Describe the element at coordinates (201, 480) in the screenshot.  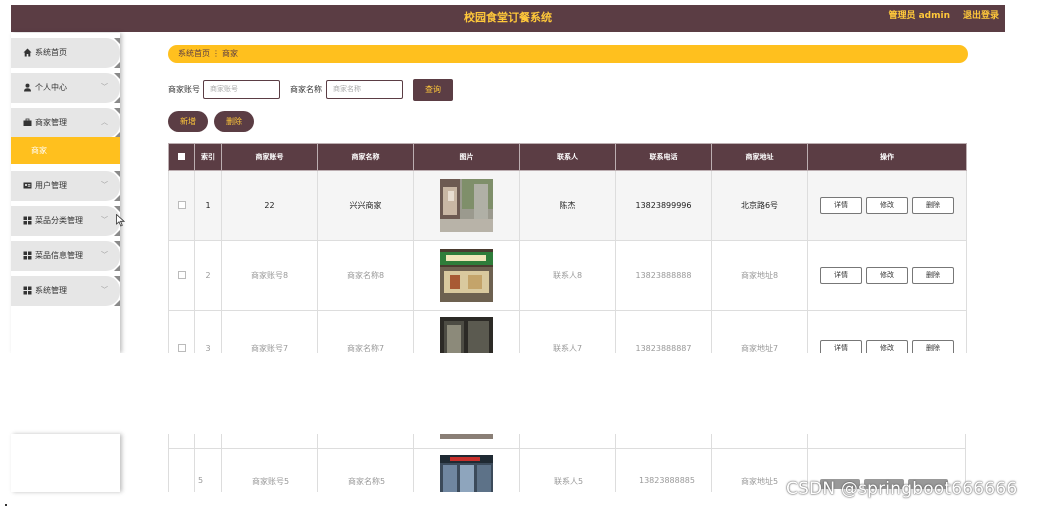
I see `cell-index: 5` at that location.